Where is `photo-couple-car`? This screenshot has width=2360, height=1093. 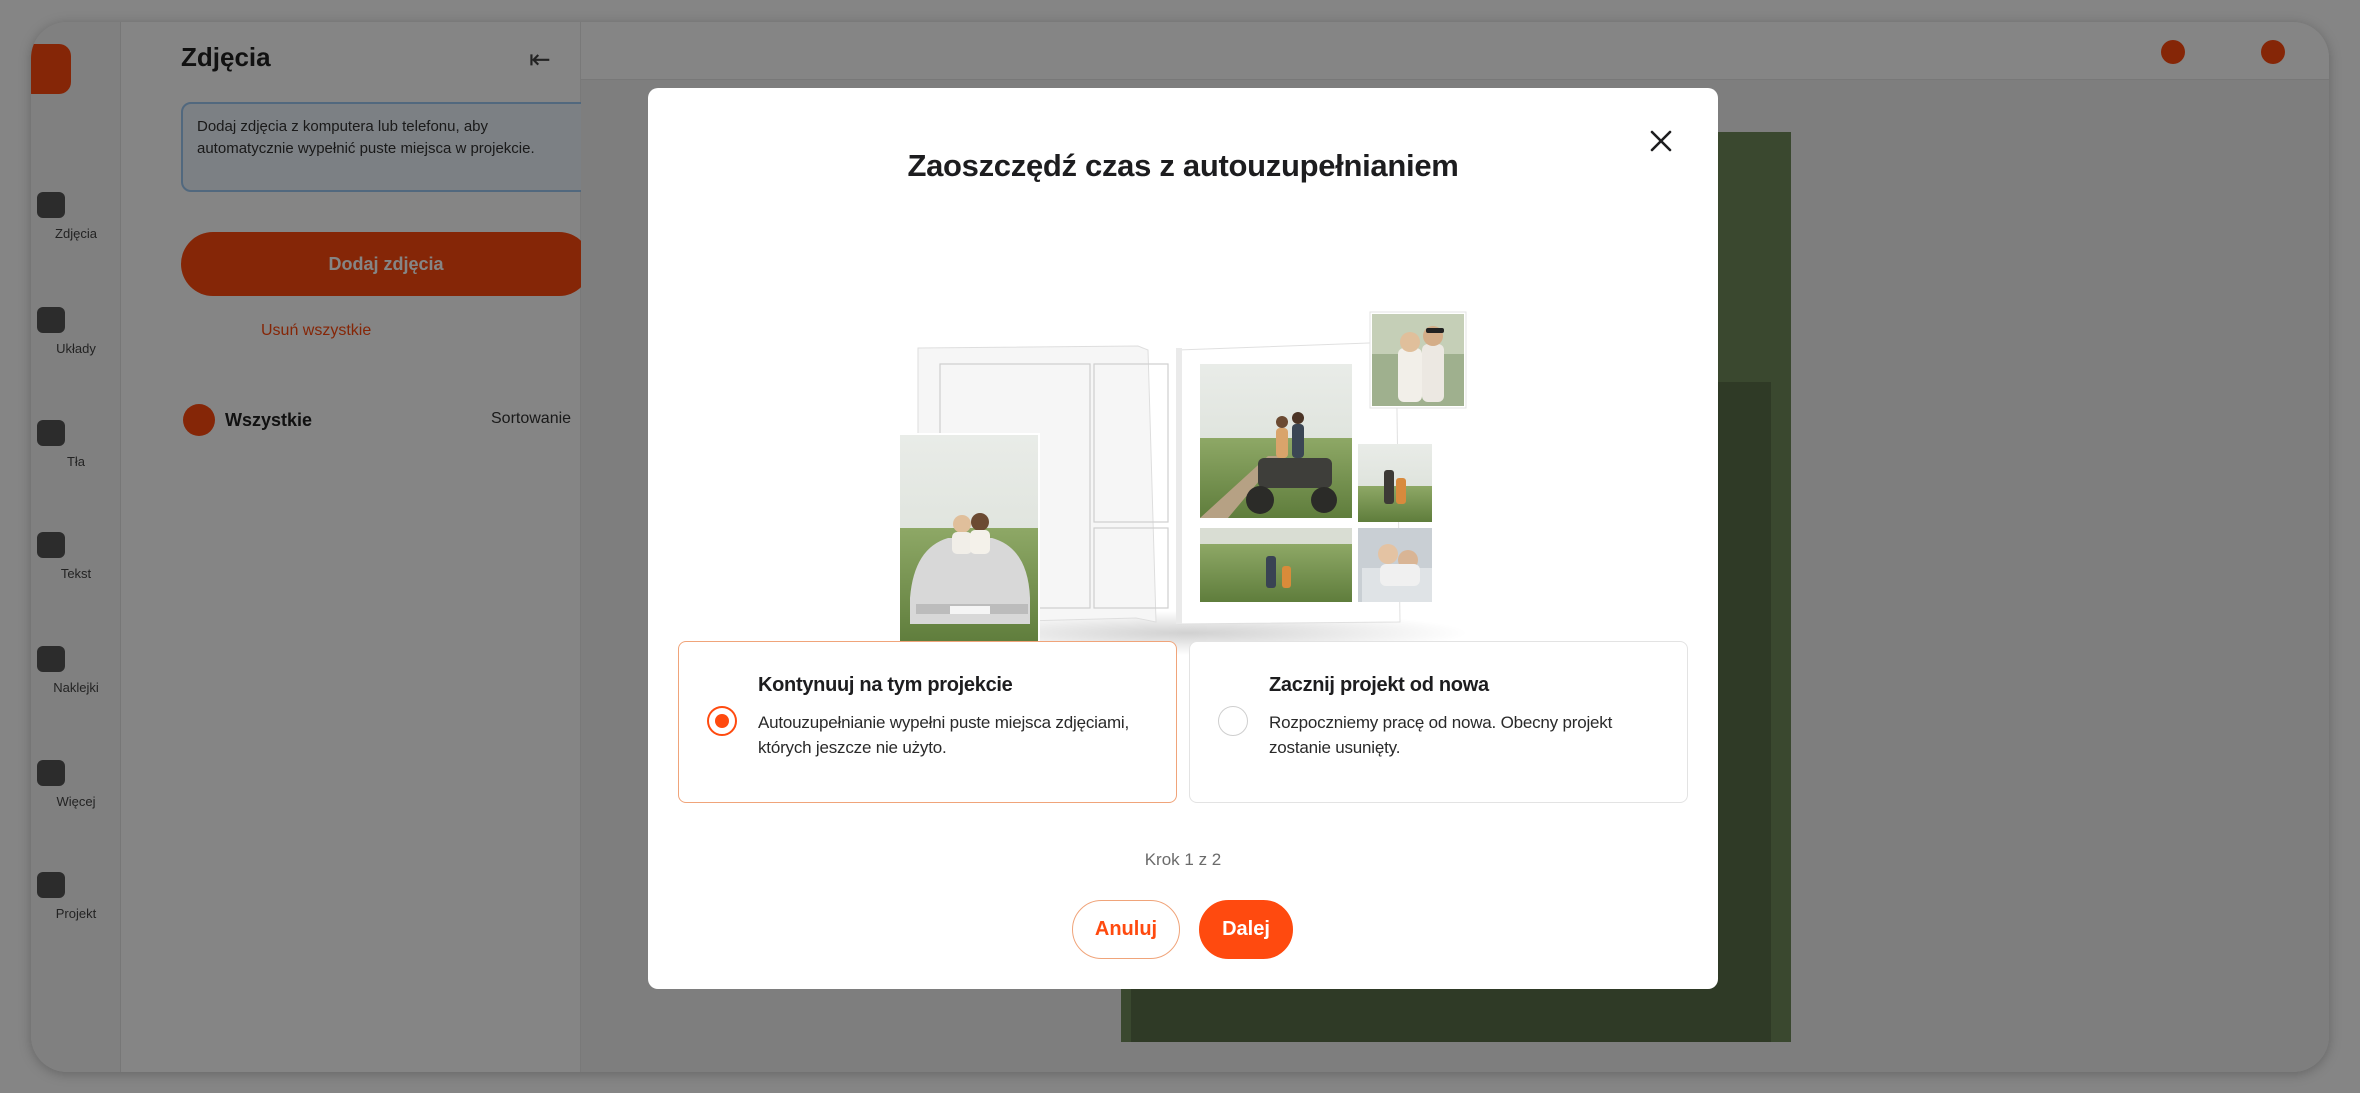 photo-couple-car is located at coordinates (1395, 565).